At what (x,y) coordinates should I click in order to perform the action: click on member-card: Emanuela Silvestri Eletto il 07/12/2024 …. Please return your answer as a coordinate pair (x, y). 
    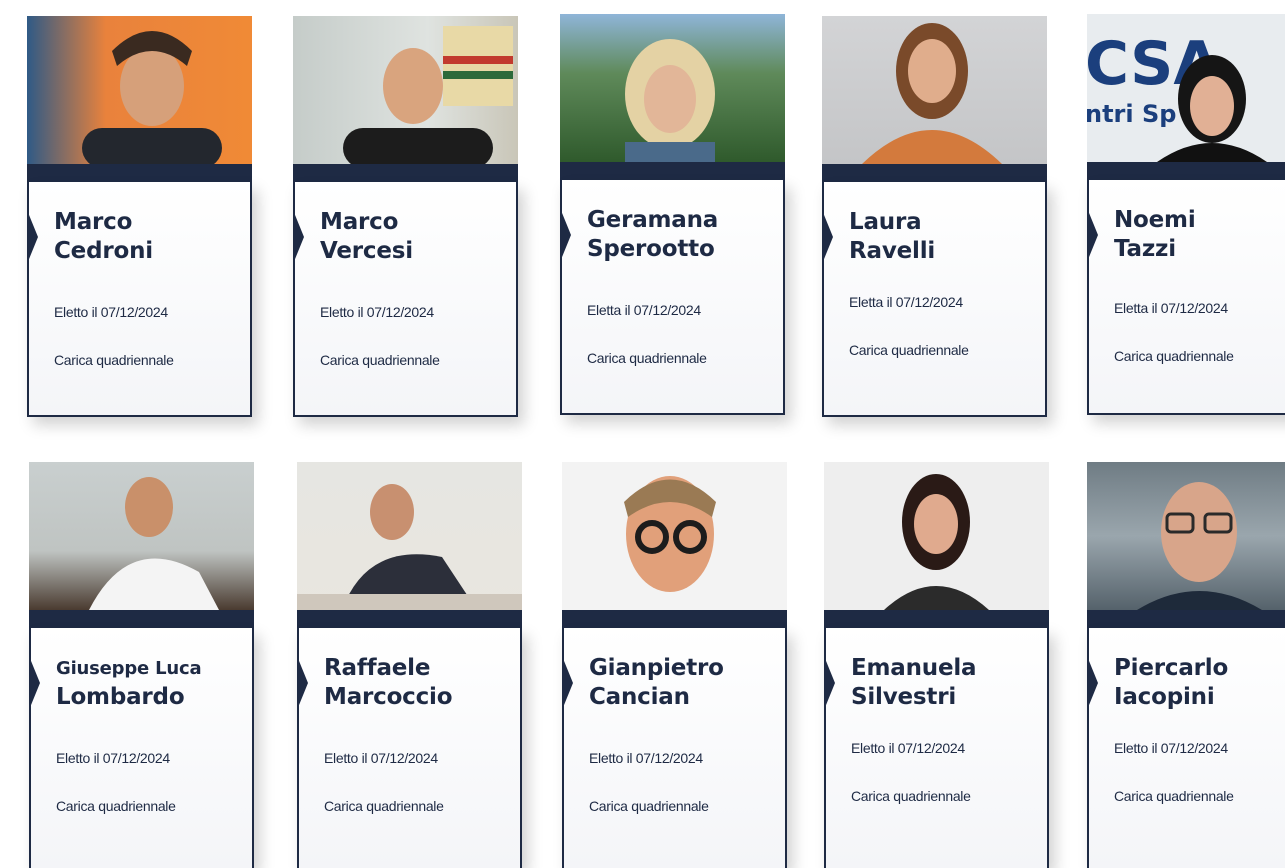
    Looking at the image, I should click on (936, 665).